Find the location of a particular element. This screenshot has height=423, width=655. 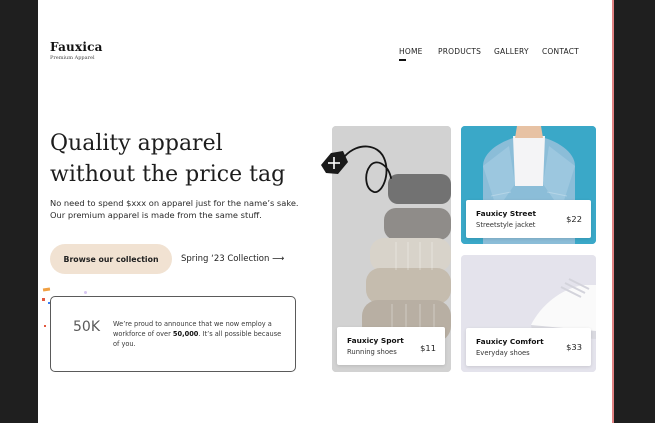

product-price: $11 is located at coordinates (428, 348).